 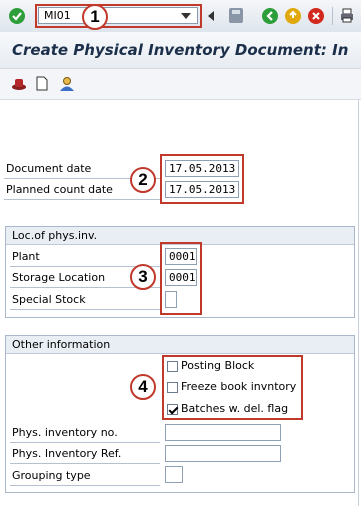 I want to click on group-header: Other information, so click(x=180, y=345).